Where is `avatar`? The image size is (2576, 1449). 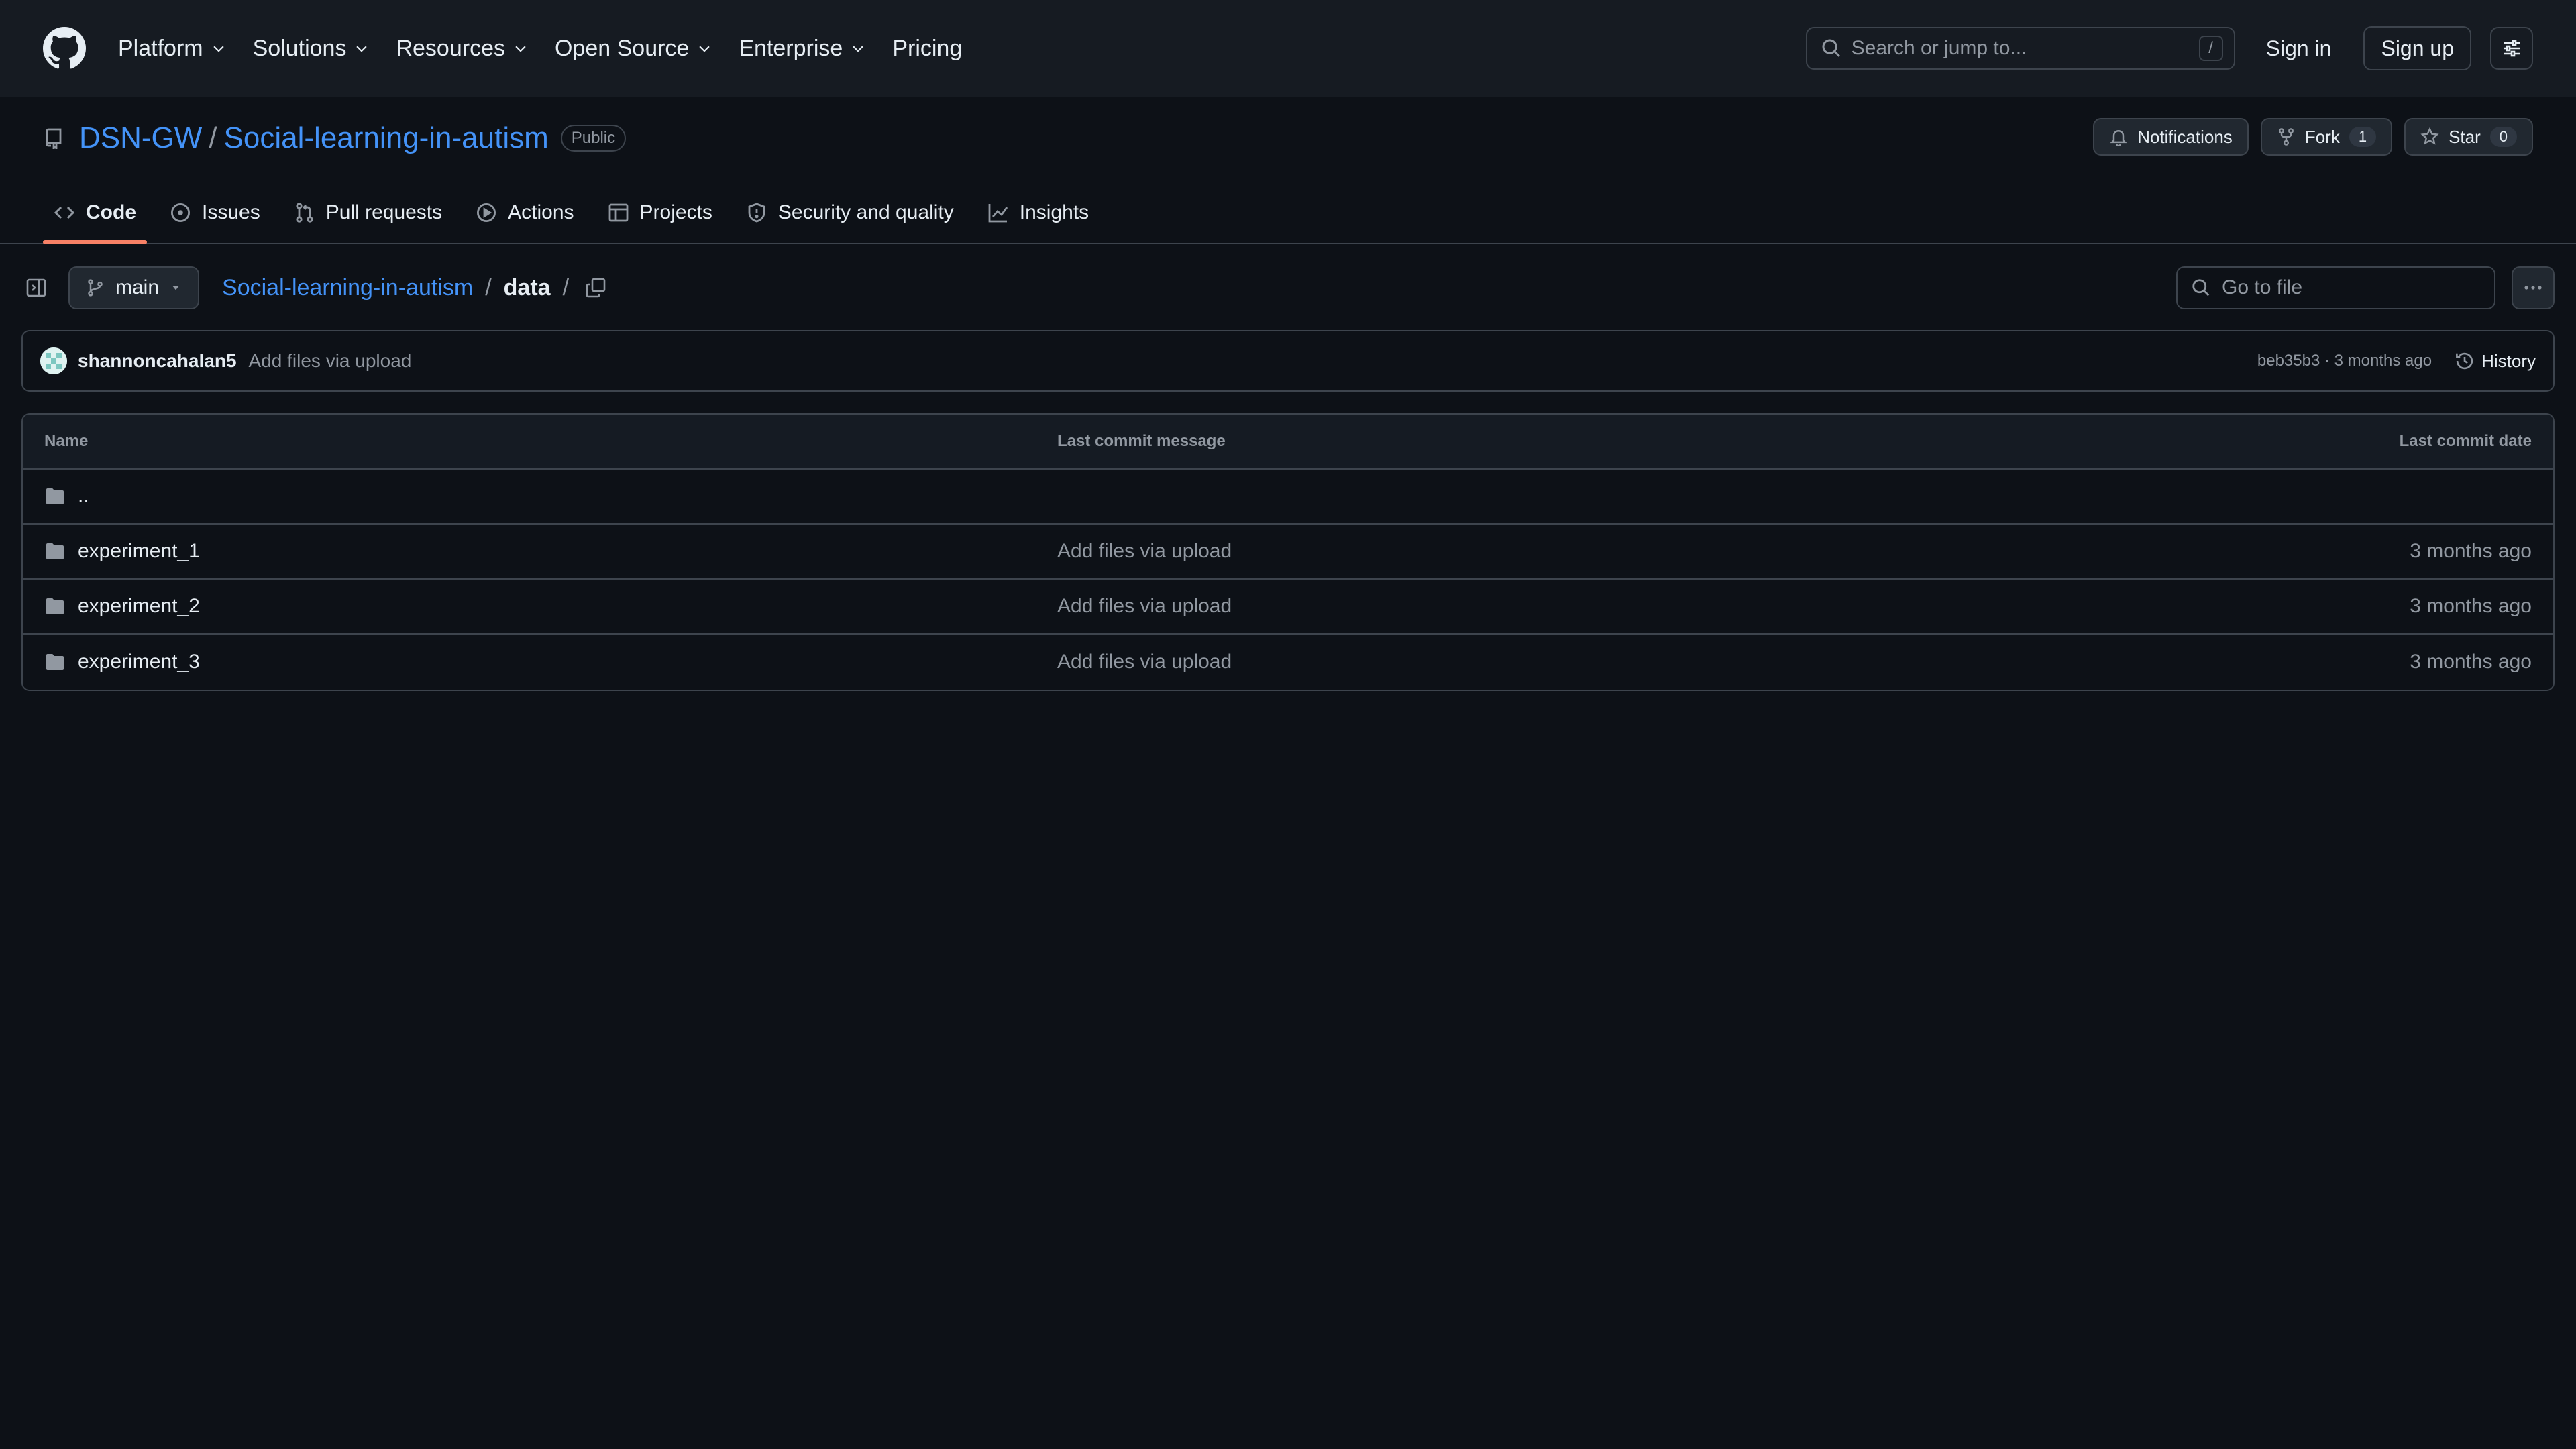
avatar is located at coordinates (53, 360).